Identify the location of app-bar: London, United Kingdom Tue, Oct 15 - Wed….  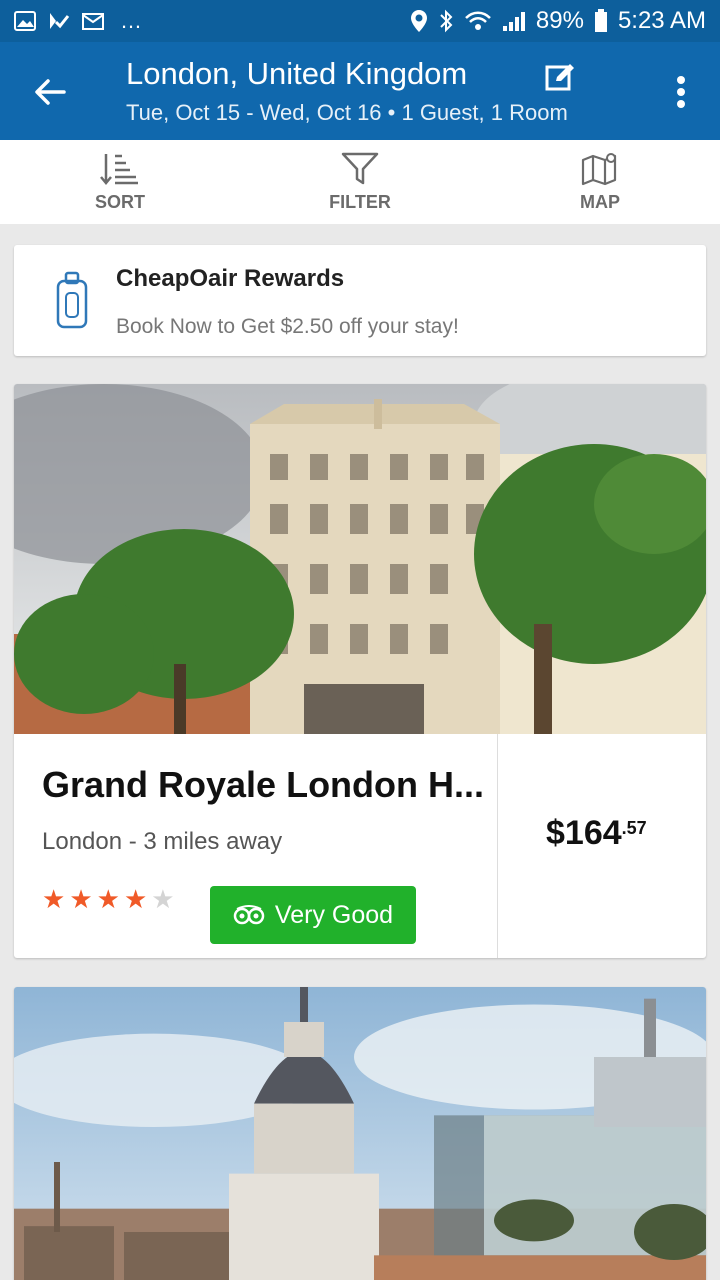
(360, 91).